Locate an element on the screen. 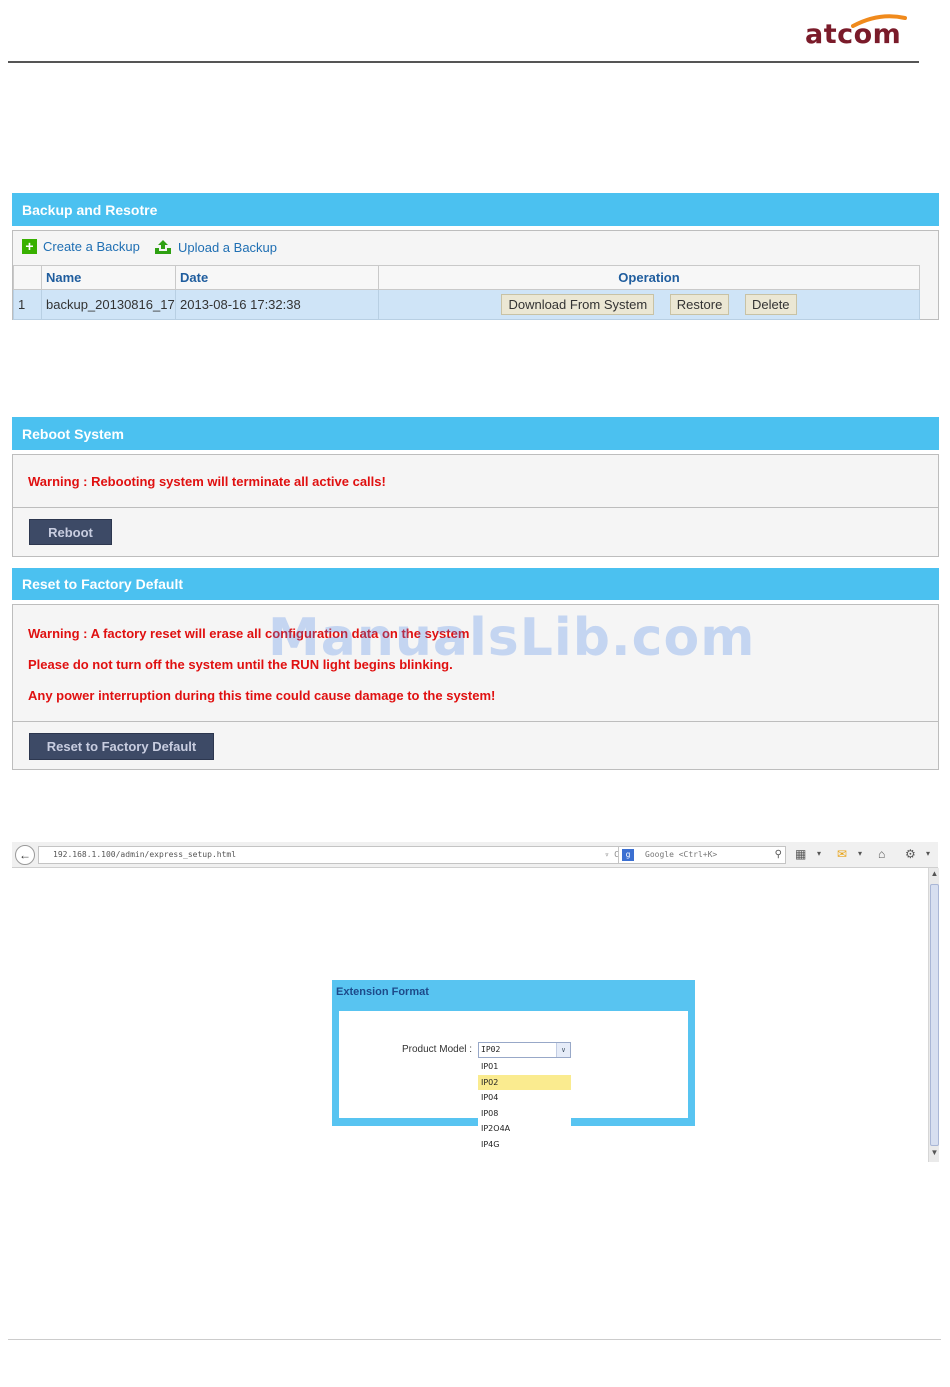 The height and width of the screenshot is (1387, 950). dropdown-option: IP01 is located at coordinates (524, 1067).